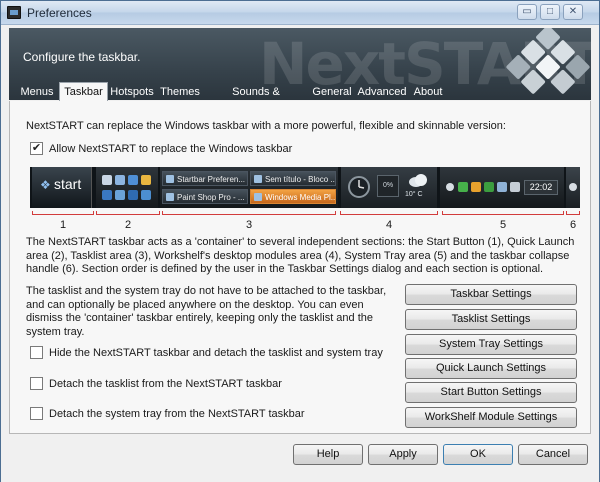  I want to click on section-number-6: 6, so click(573, 225).